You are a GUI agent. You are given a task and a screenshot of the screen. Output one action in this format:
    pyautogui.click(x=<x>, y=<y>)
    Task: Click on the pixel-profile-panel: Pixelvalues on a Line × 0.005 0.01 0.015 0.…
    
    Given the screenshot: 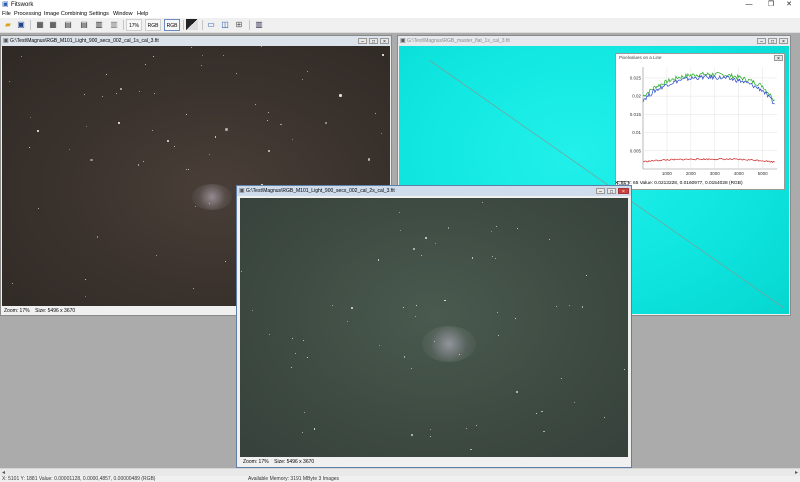 What is the action you would take?
    pyautogui.click(x=700, y=121)
    